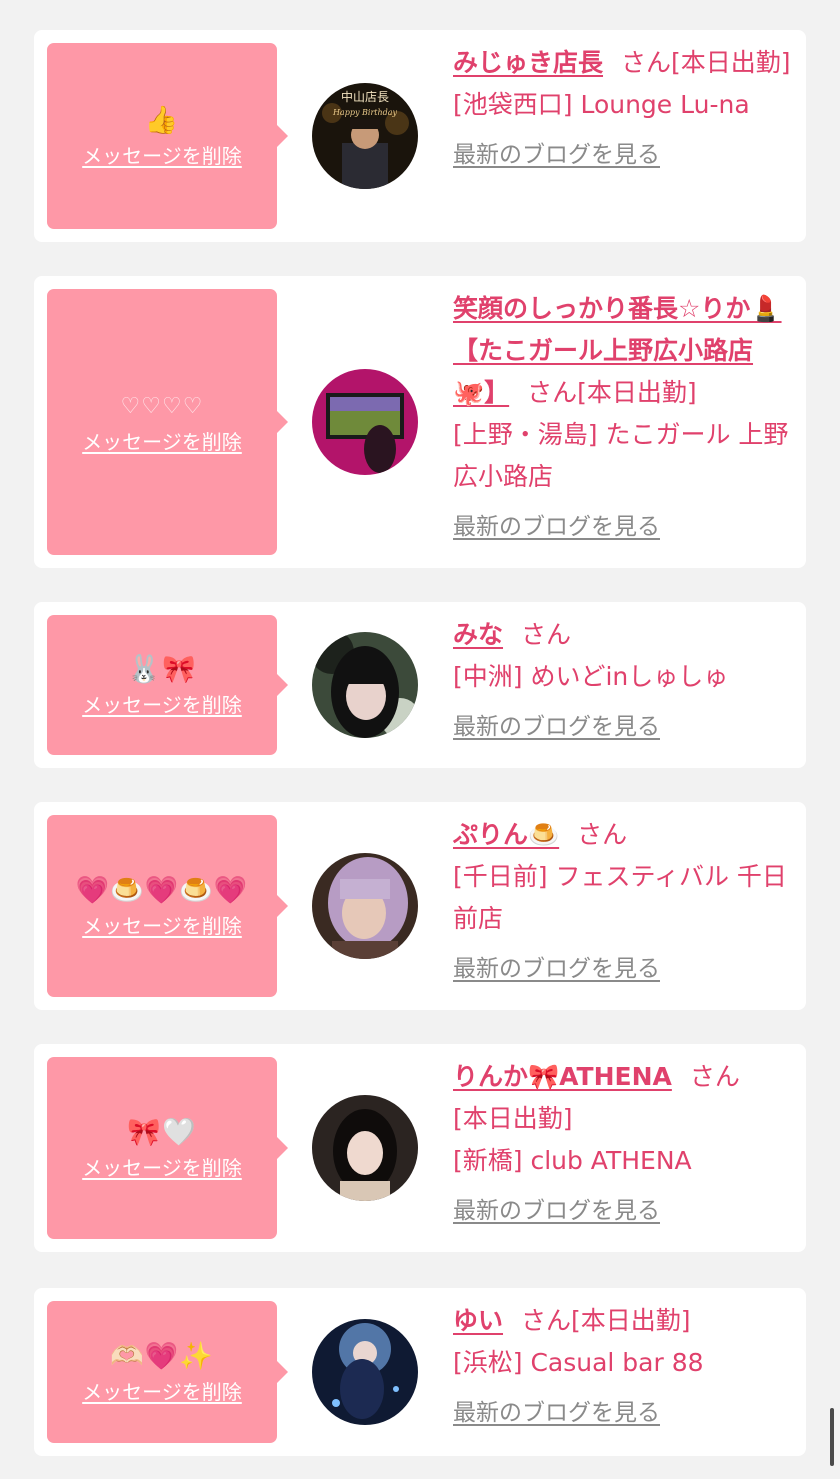  I want to click on shop-name: [上野・湯島] たこガール 上野広小路店, so click(621, 455).